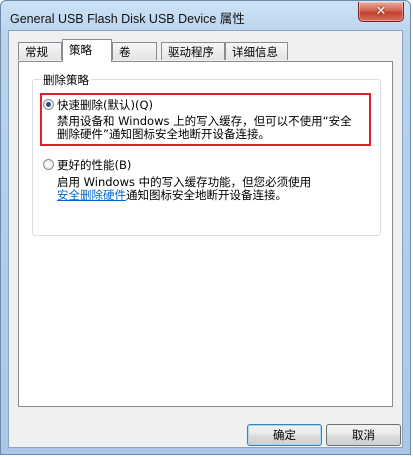 The image size is (413, 457). What do you see at coordinates (284, 435) in the screenshot?
I see `ok-button: 确定` at bounding box center [284, 435].